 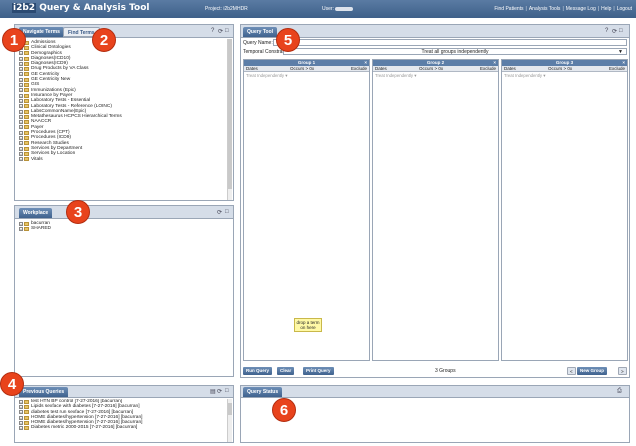 I want to click on run-query-button: Run Query, so click(x=258, y=371).